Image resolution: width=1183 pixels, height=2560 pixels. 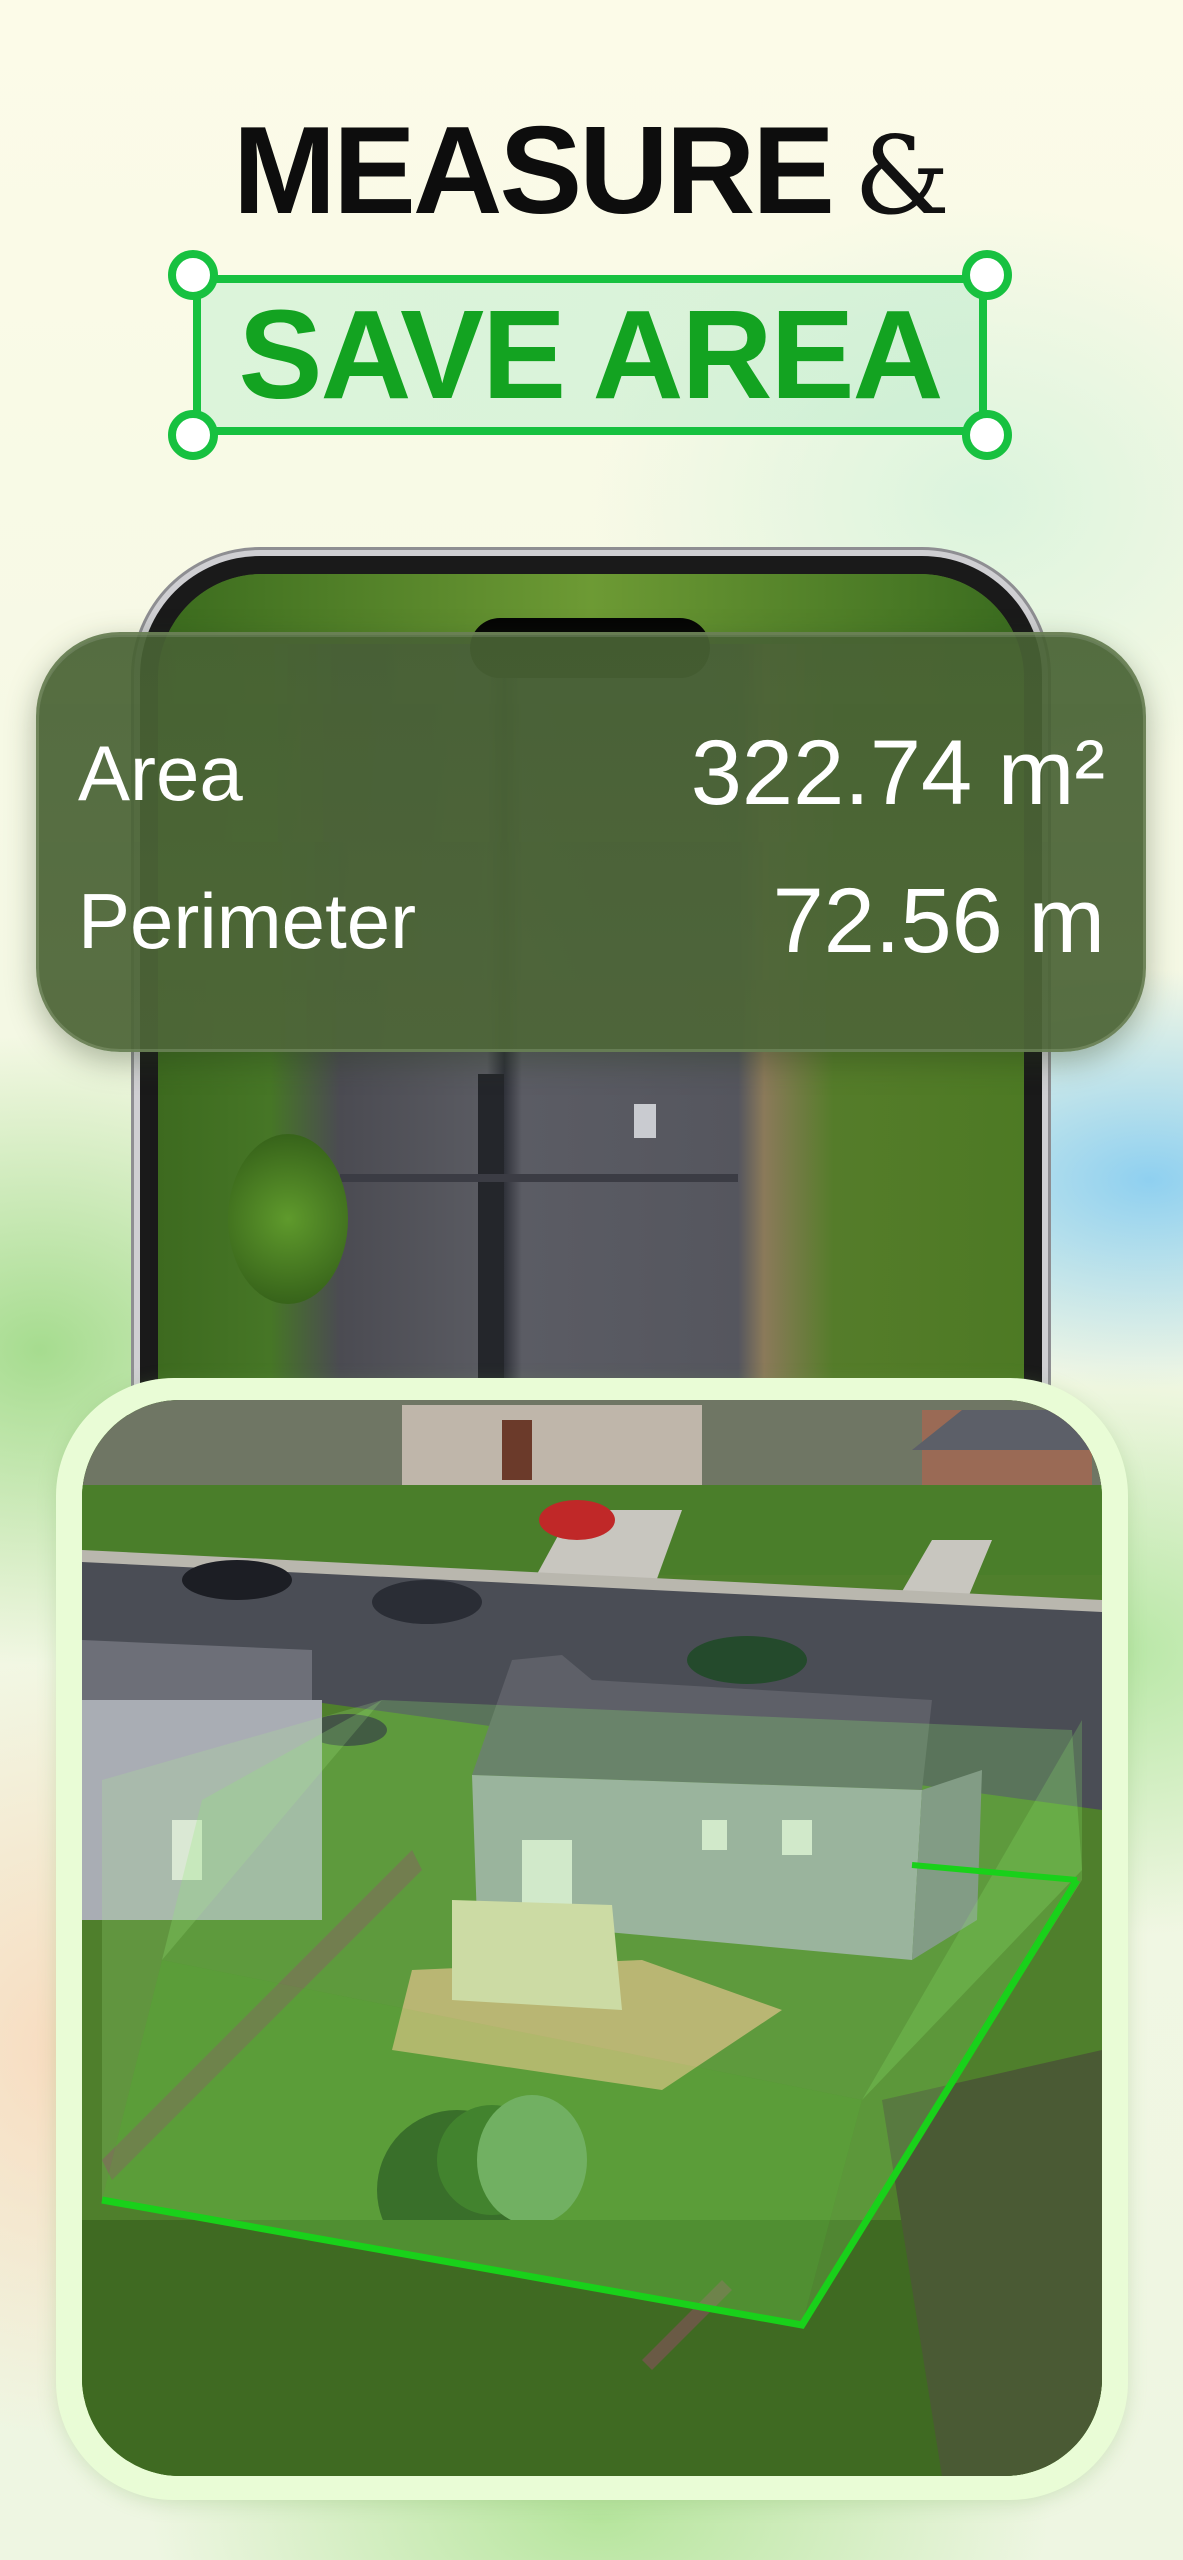 What do you see at coordinates (517, 1450) in the screenshot?
I see `neighbor-door` at bounding box center [517, 1450].